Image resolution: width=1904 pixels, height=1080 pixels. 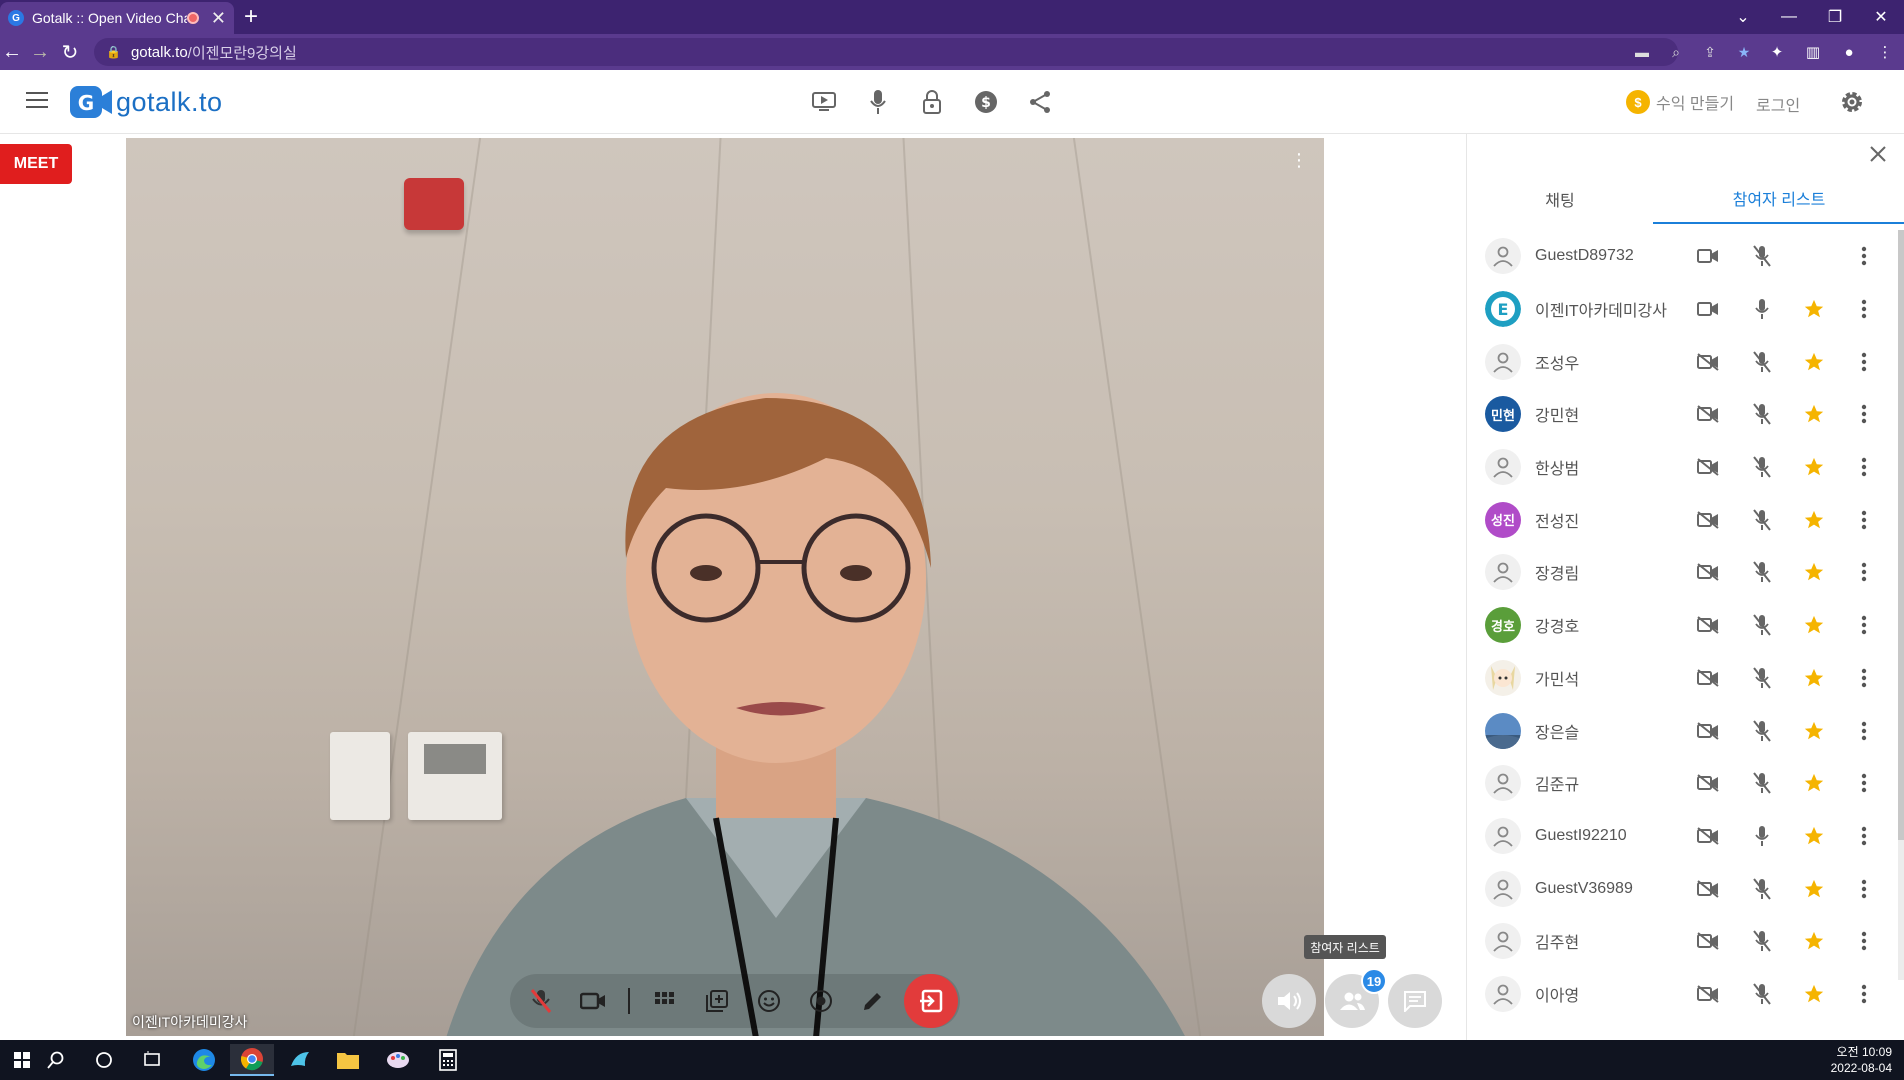 I want to click on participant-list-scrollbar, so click(x=1901, y=605).